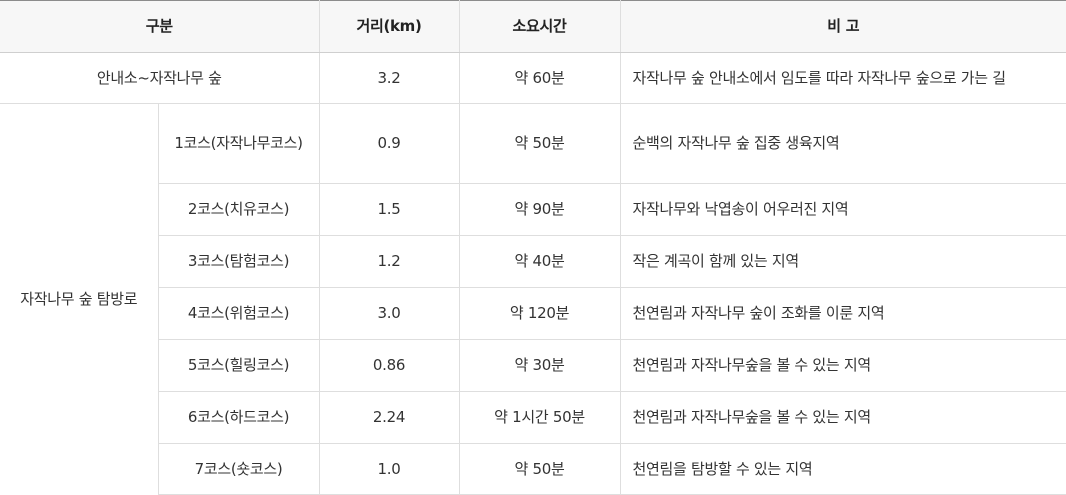 This screenshot has height=495, width=1066. What do you see at coordinates (389, 365) in the screenshot?
I see `course-distance: 0.86` at bounding box center [389, 365].